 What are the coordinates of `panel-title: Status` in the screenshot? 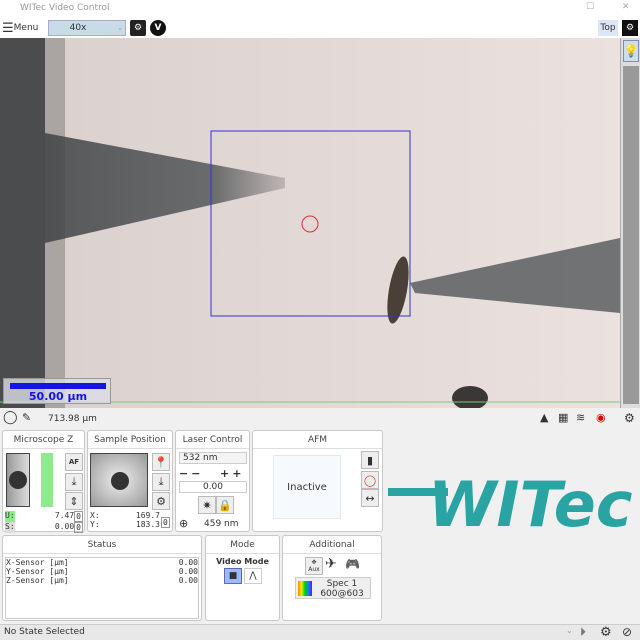 It's located at (102, 545).